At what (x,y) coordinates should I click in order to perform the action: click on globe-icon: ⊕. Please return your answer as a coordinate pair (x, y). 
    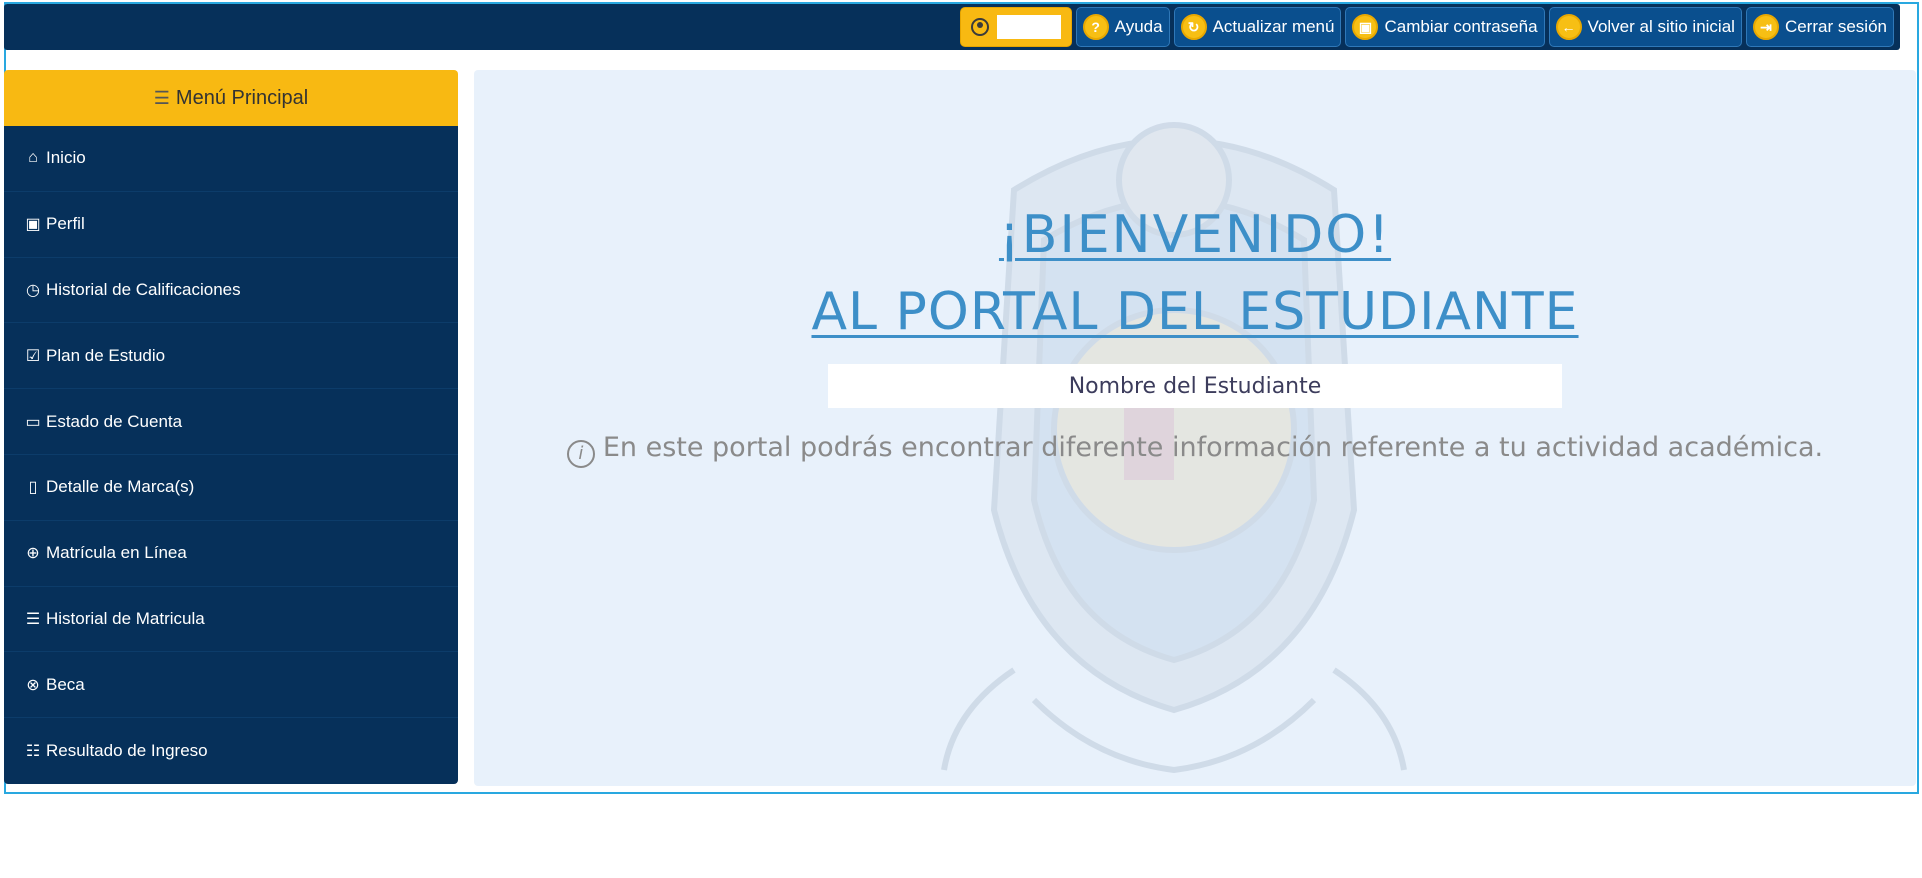
    Looking at the image, I should click on (33, 554).